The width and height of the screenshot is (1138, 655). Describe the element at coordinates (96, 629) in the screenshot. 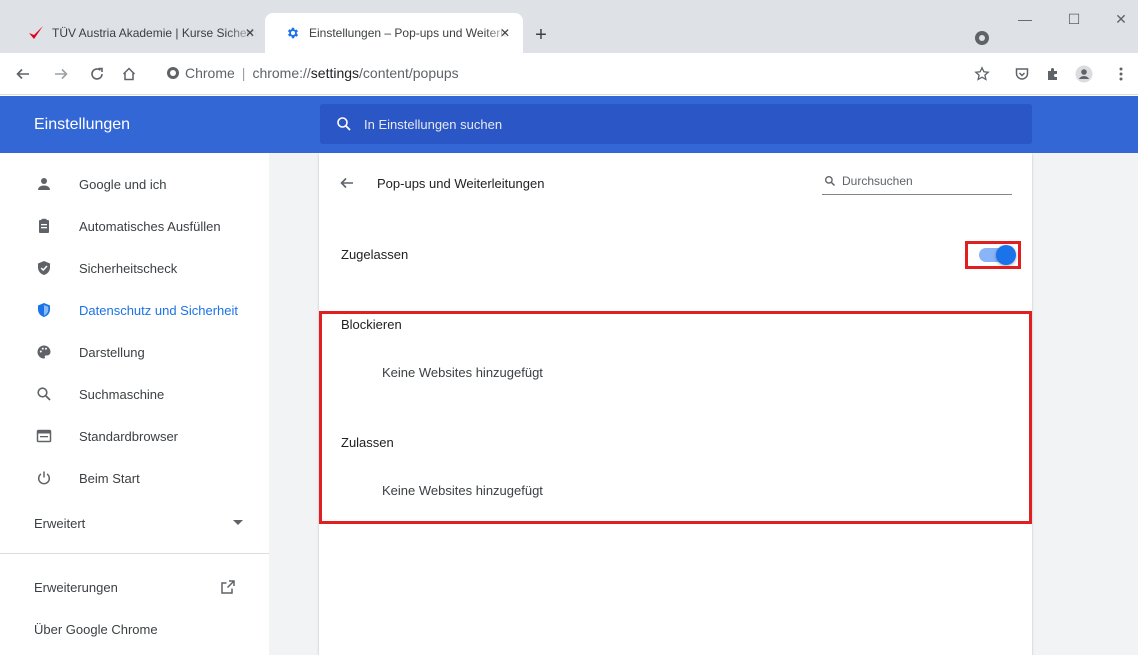

I see `sidebar-item-label: Über Google Chrome` at that location.